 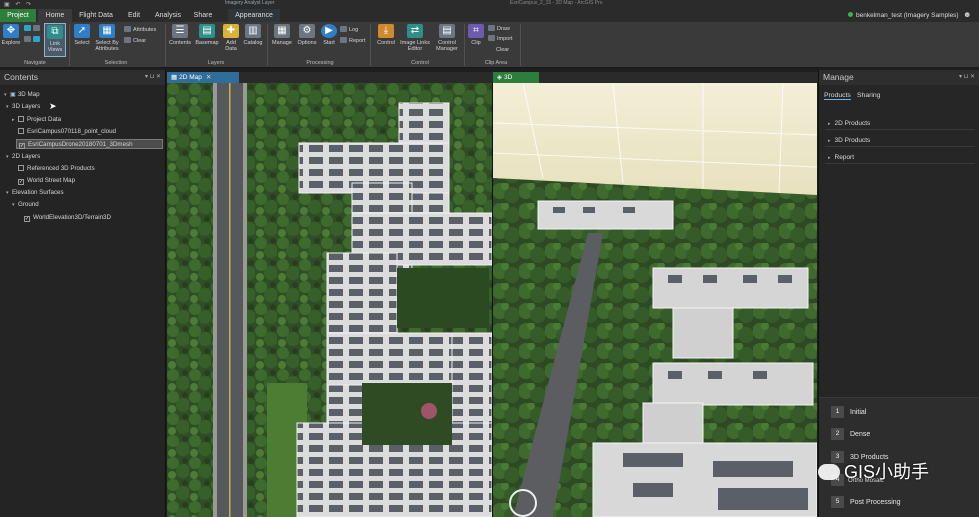 I want to click on explore-button: ✥ Explore, so click(x=11, y=35).